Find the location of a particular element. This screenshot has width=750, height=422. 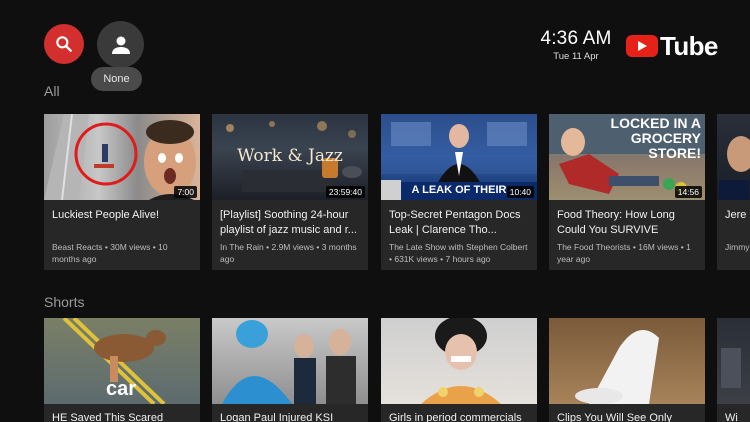

thumbnail-overlay-text: Work & Jazz is located at coordinates (290, 156).